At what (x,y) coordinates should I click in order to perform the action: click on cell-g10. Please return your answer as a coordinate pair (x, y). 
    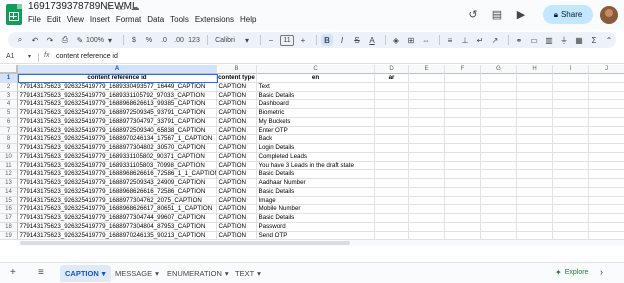
    Looking at the image, I should click on (499, 157).